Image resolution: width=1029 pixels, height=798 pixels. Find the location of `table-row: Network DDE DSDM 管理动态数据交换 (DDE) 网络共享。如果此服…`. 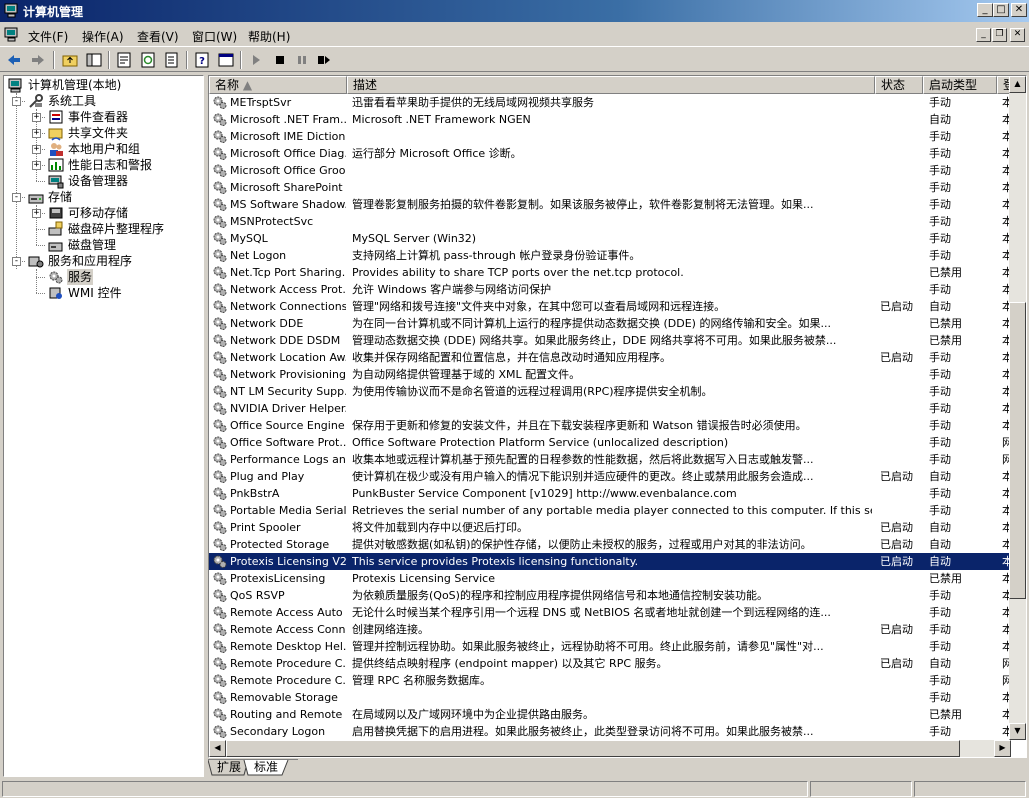

table-row: Network DDE DSDM 管理动态数据交换 (DDE) 网络共享。如果此服… is located at coordinates (609, 340).